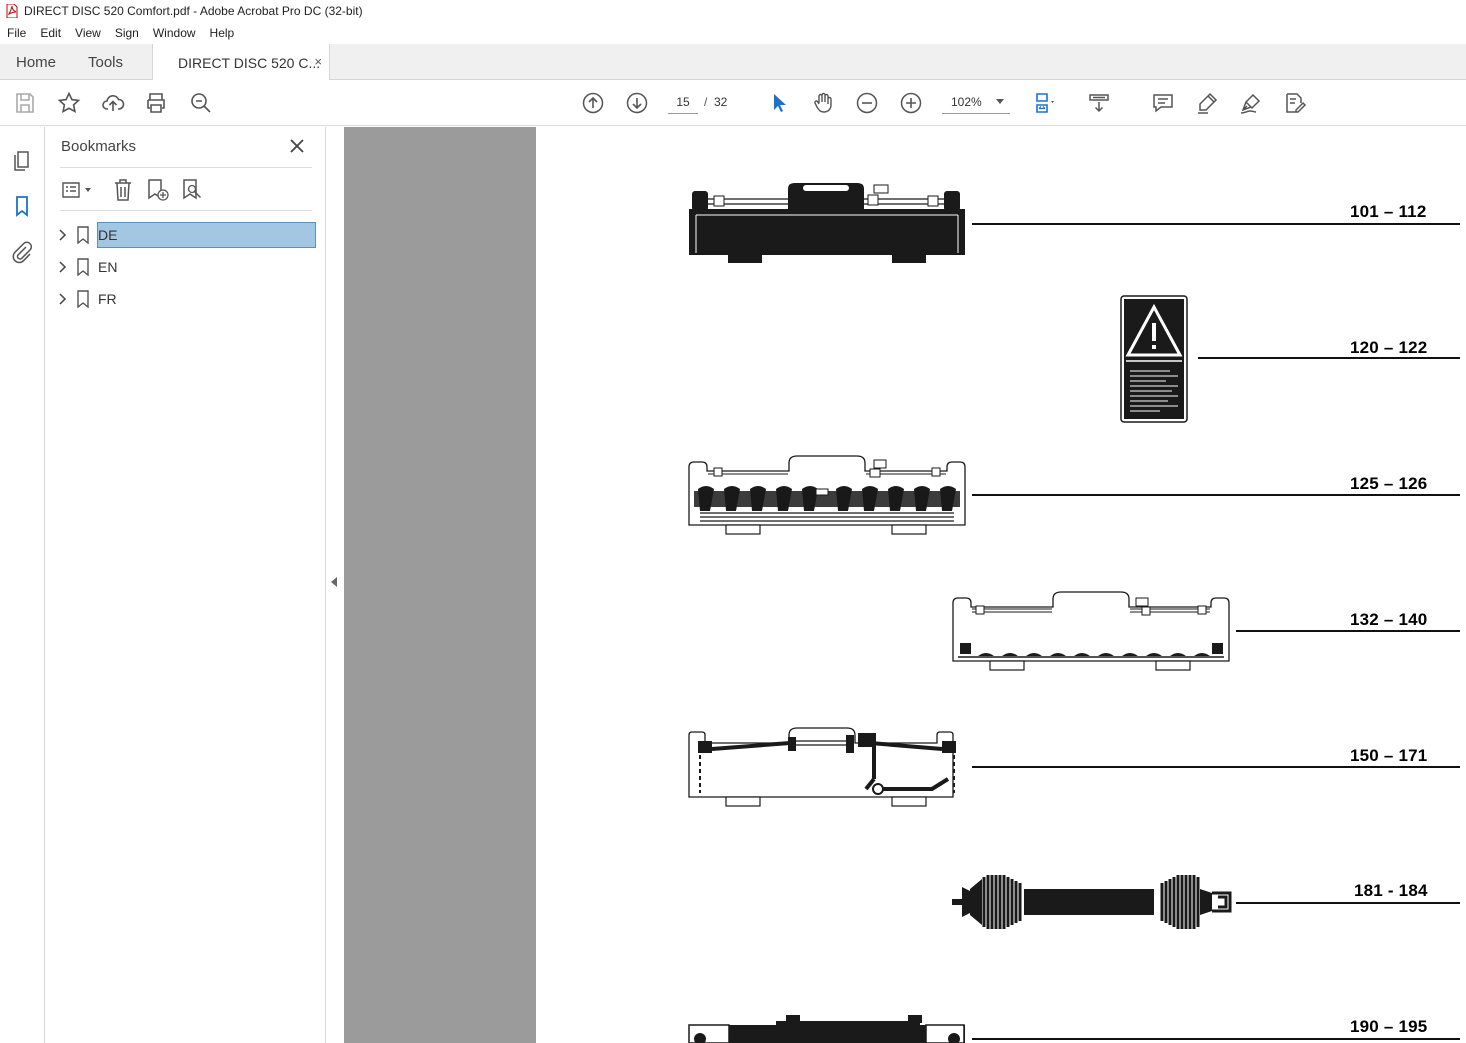 The width and height of the screenshot is (1466, 1043). Describe the element at coordinates (1099, 103) in the screenshot. I see `scroll-mode-icon` at that location.